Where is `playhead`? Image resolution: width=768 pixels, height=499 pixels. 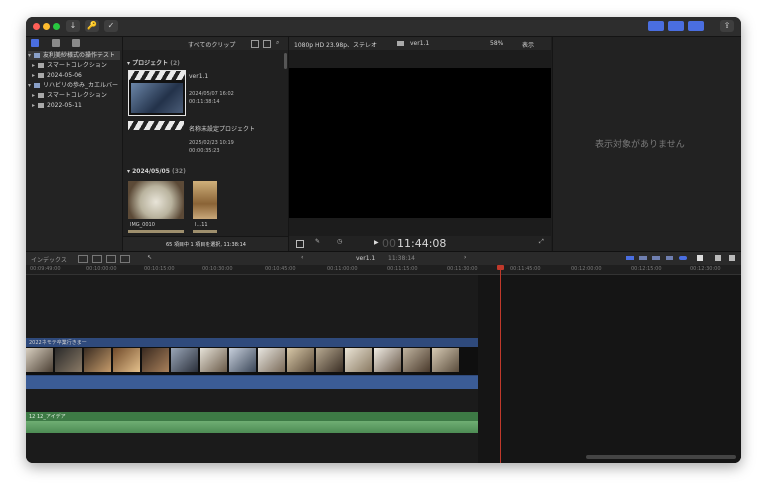
playhead is located at coordinates (500, 364).